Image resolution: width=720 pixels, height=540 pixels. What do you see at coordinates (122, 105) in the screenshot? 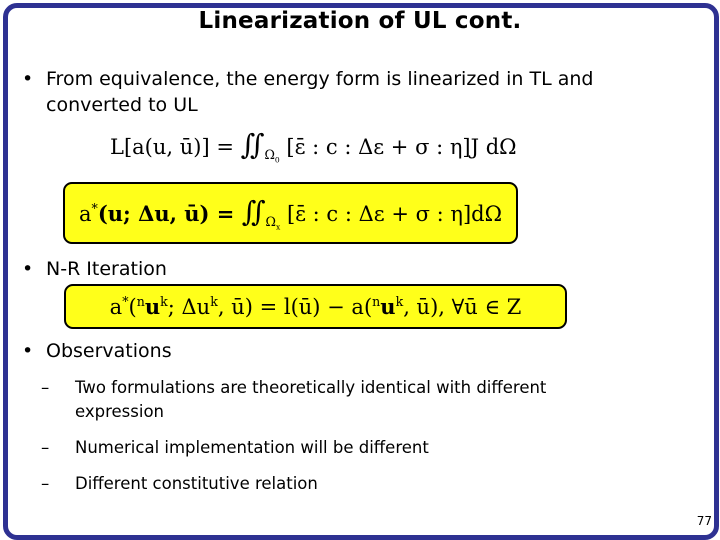
I see `bullet-text-line2: converted to UL` at bounding box center [122, 105].